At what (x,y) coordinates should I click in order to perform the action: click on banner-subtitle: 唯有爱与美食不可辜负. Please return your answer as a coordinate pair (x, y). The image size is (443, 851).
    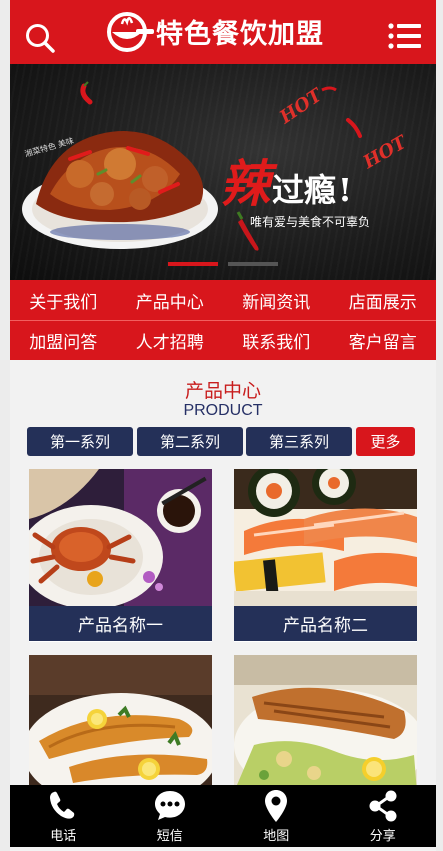
    Looking at the image, I should click on (310, 222).